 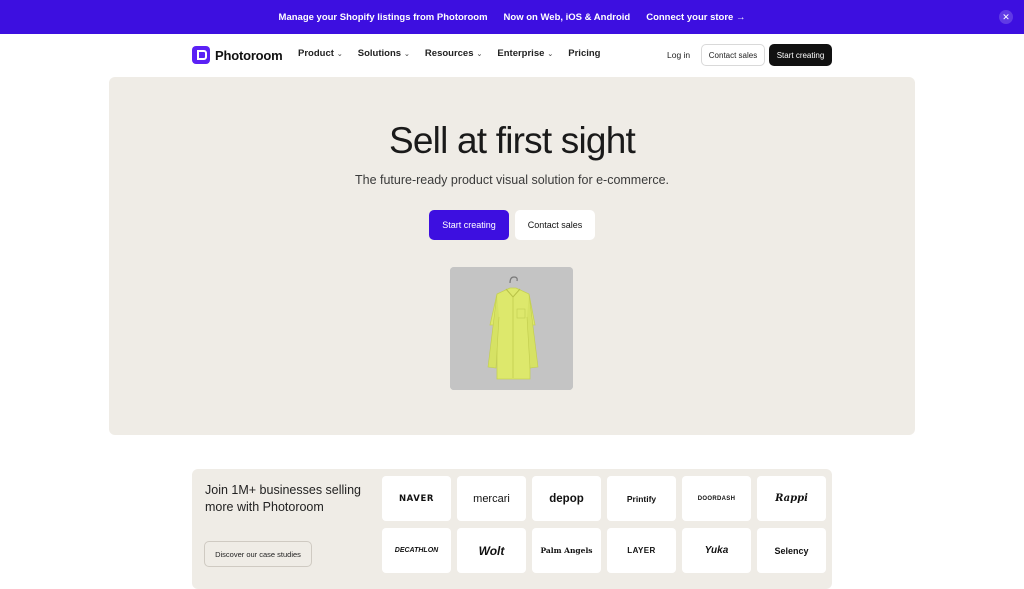 What do you see at coordinates (566, 498) in the screenshot?
I see `logo-depop: depop` at bounding box center [566, 498].